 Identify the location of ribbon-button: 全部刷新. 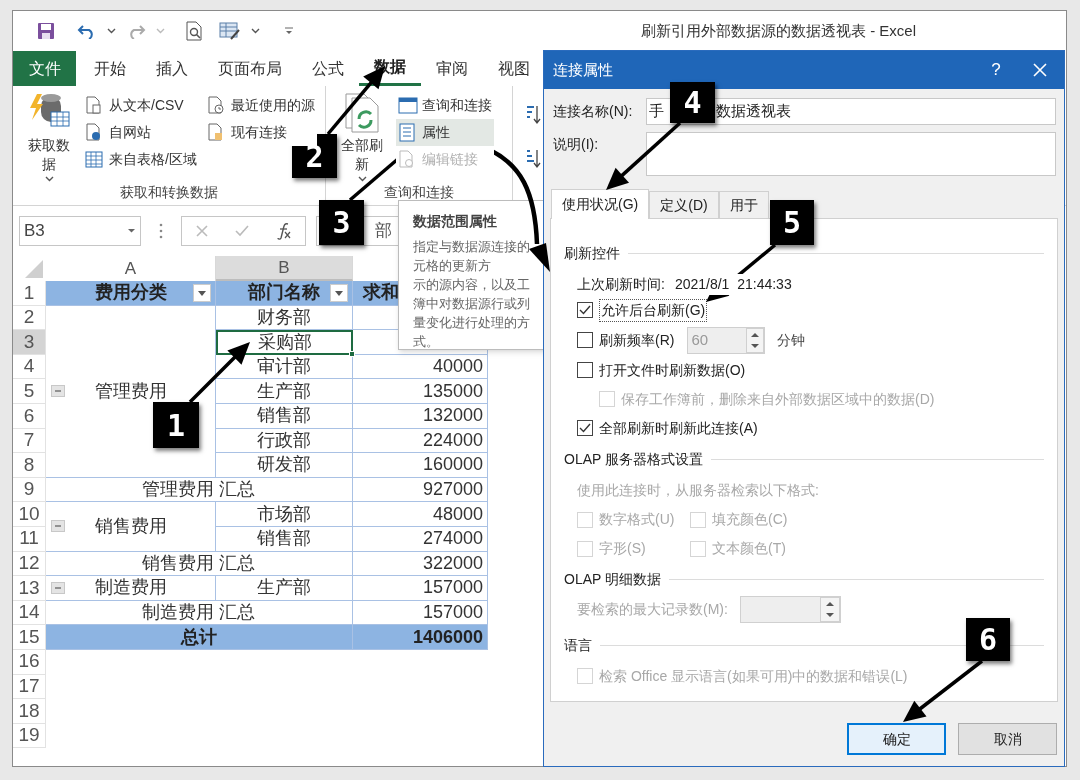
(362, 137).